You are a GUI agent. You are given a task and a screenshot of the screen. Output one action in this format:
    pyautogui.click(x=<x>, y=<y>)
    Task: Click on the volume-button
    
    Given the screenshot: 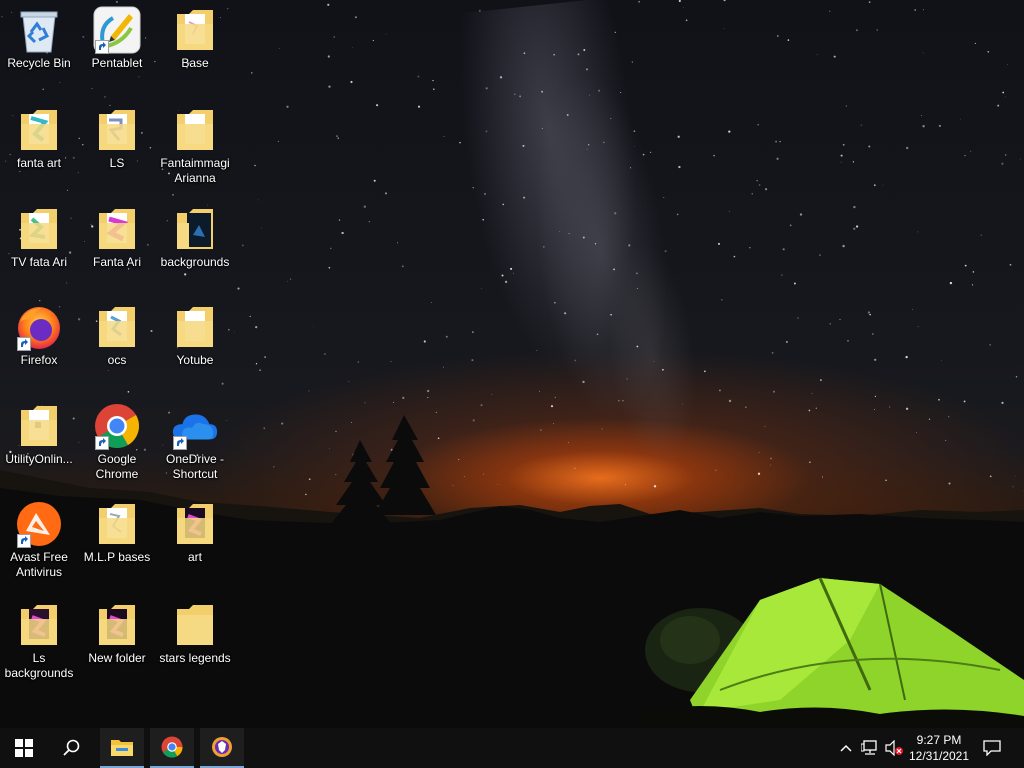 What is the action you would take?
    pyautogui.click(x=894, y=748)
    